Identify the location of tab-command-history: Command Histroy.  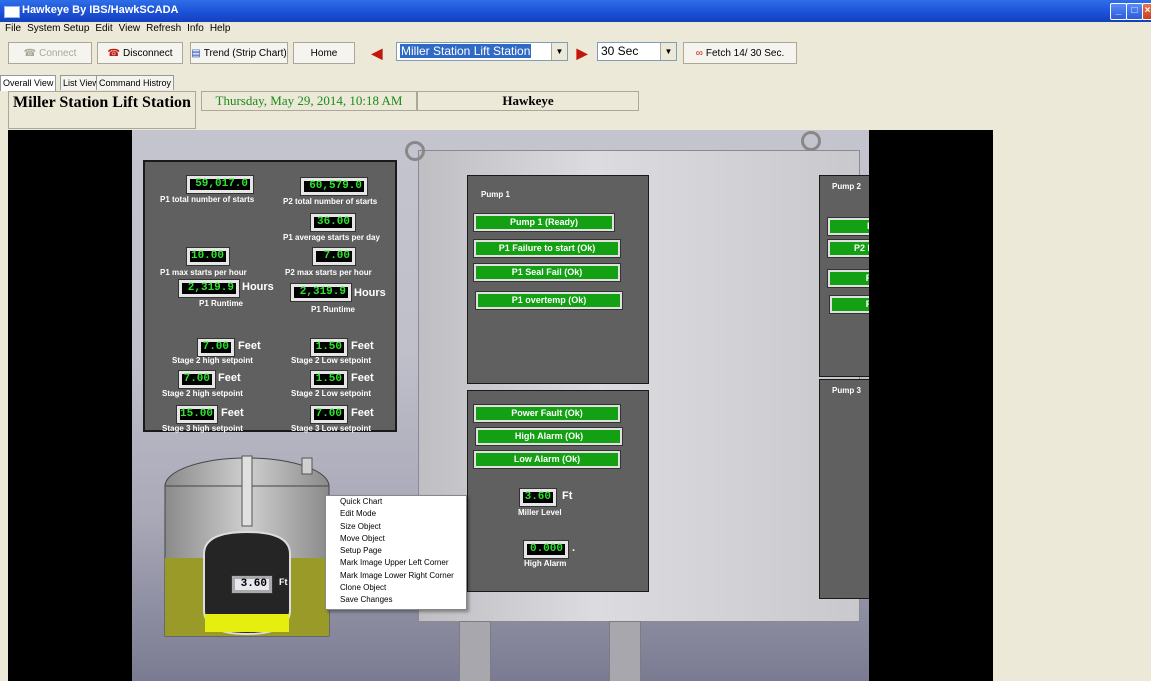
(135, 82).